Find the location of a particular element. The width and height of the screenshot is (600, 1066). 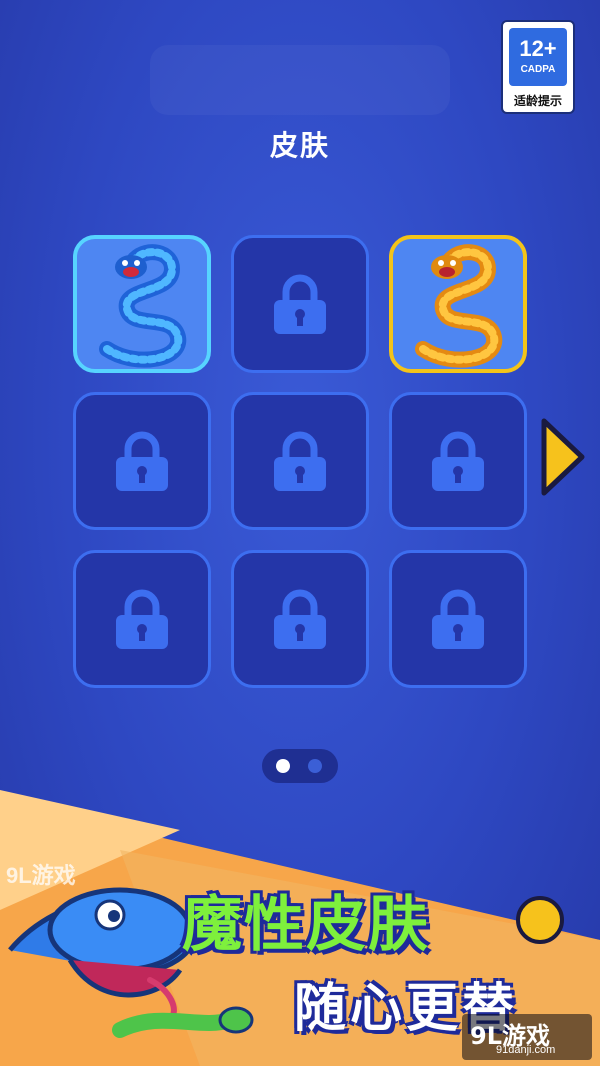

page-dot-active is located at coordinates (283, 766).